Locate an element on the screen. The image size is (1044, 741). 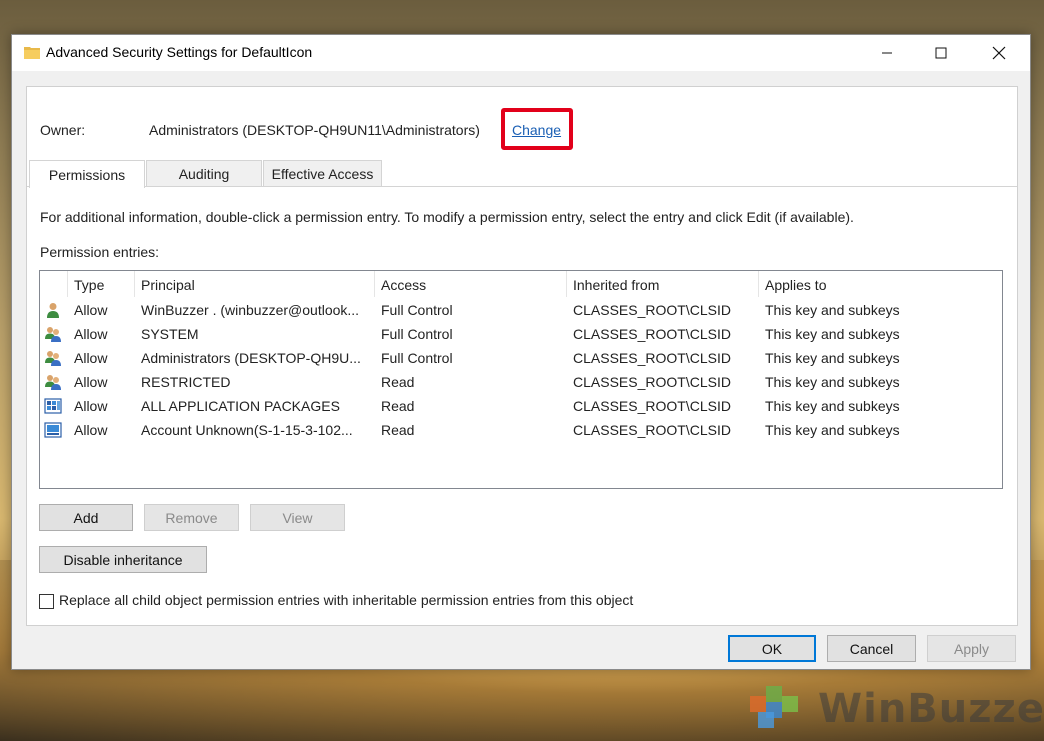
tab-divider is located at coordinates (522, 186).